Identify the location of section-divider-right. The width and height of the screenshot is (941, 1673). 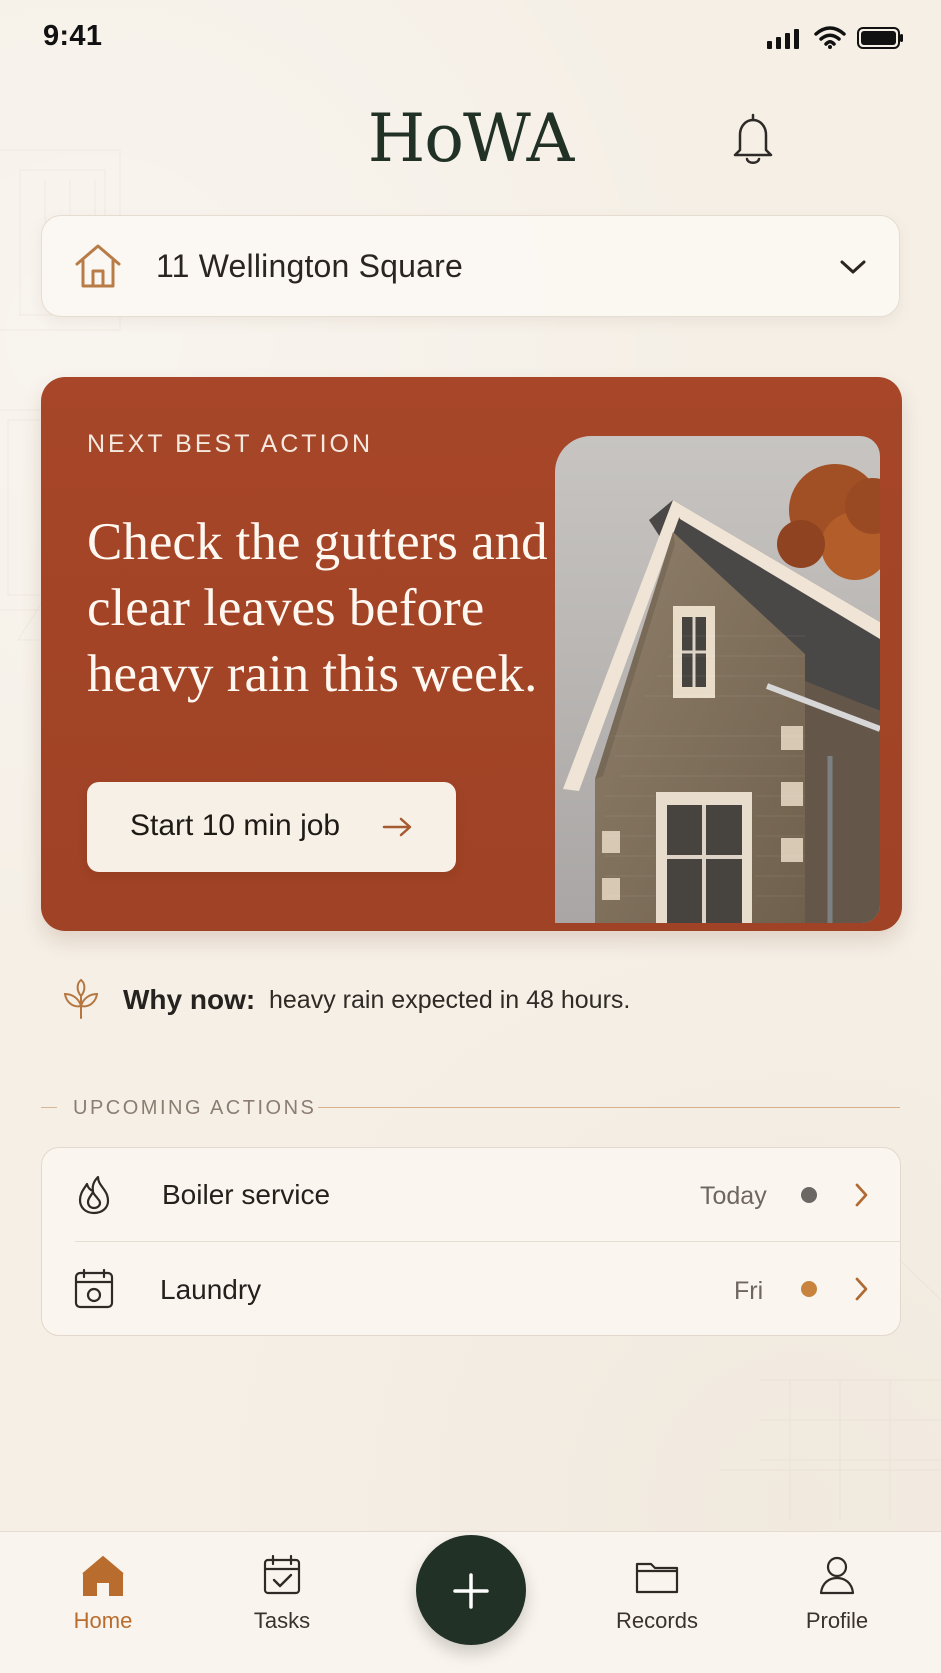
(609, 1107).